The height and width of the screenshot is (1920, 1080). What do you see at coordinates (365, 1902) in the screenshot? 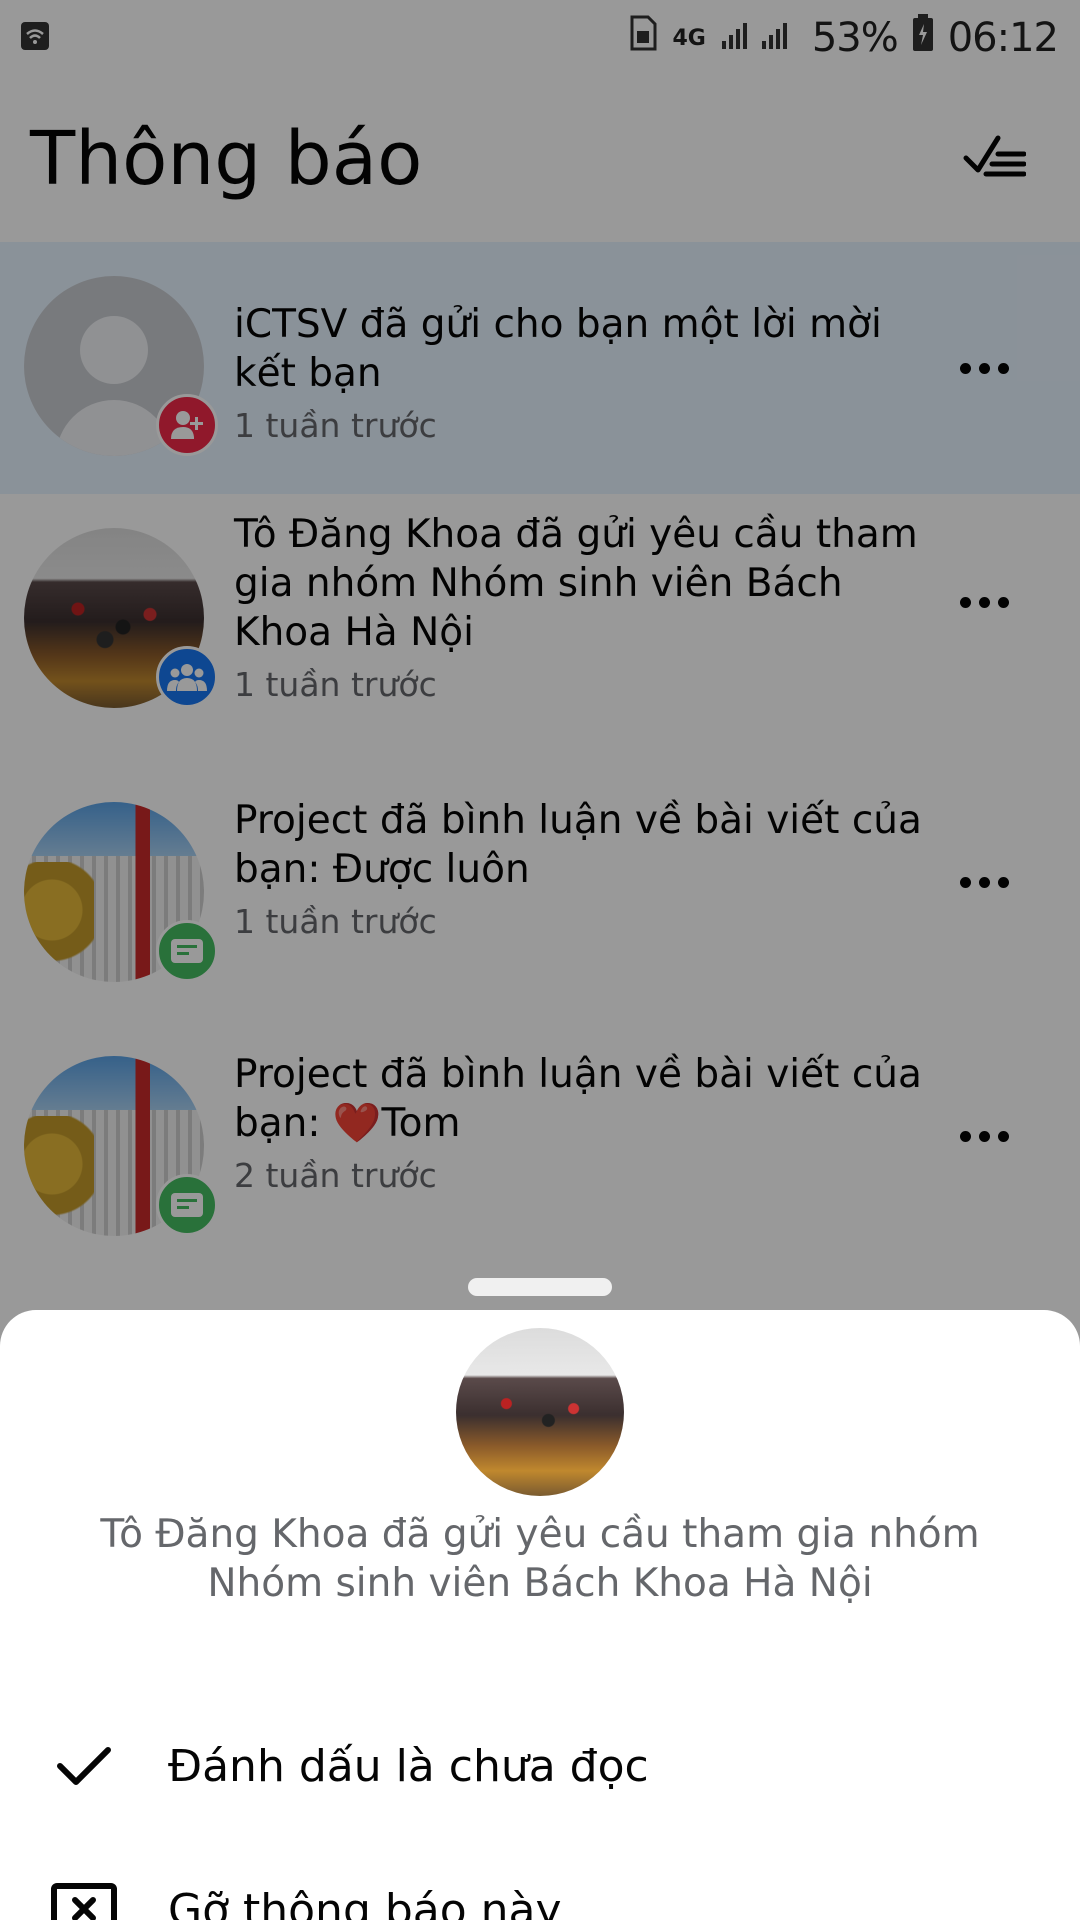
I see `remove-notification-label: Gỡ thông báo này` at bounding box center [365, 1902].